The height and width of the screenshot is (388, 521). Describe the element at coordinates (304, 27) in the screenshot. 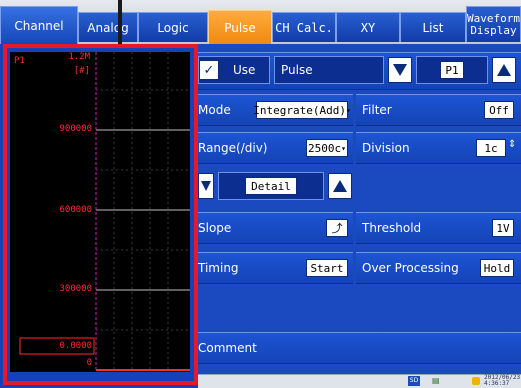

I see `tab-ch-calc: CH Calc.` at that location.